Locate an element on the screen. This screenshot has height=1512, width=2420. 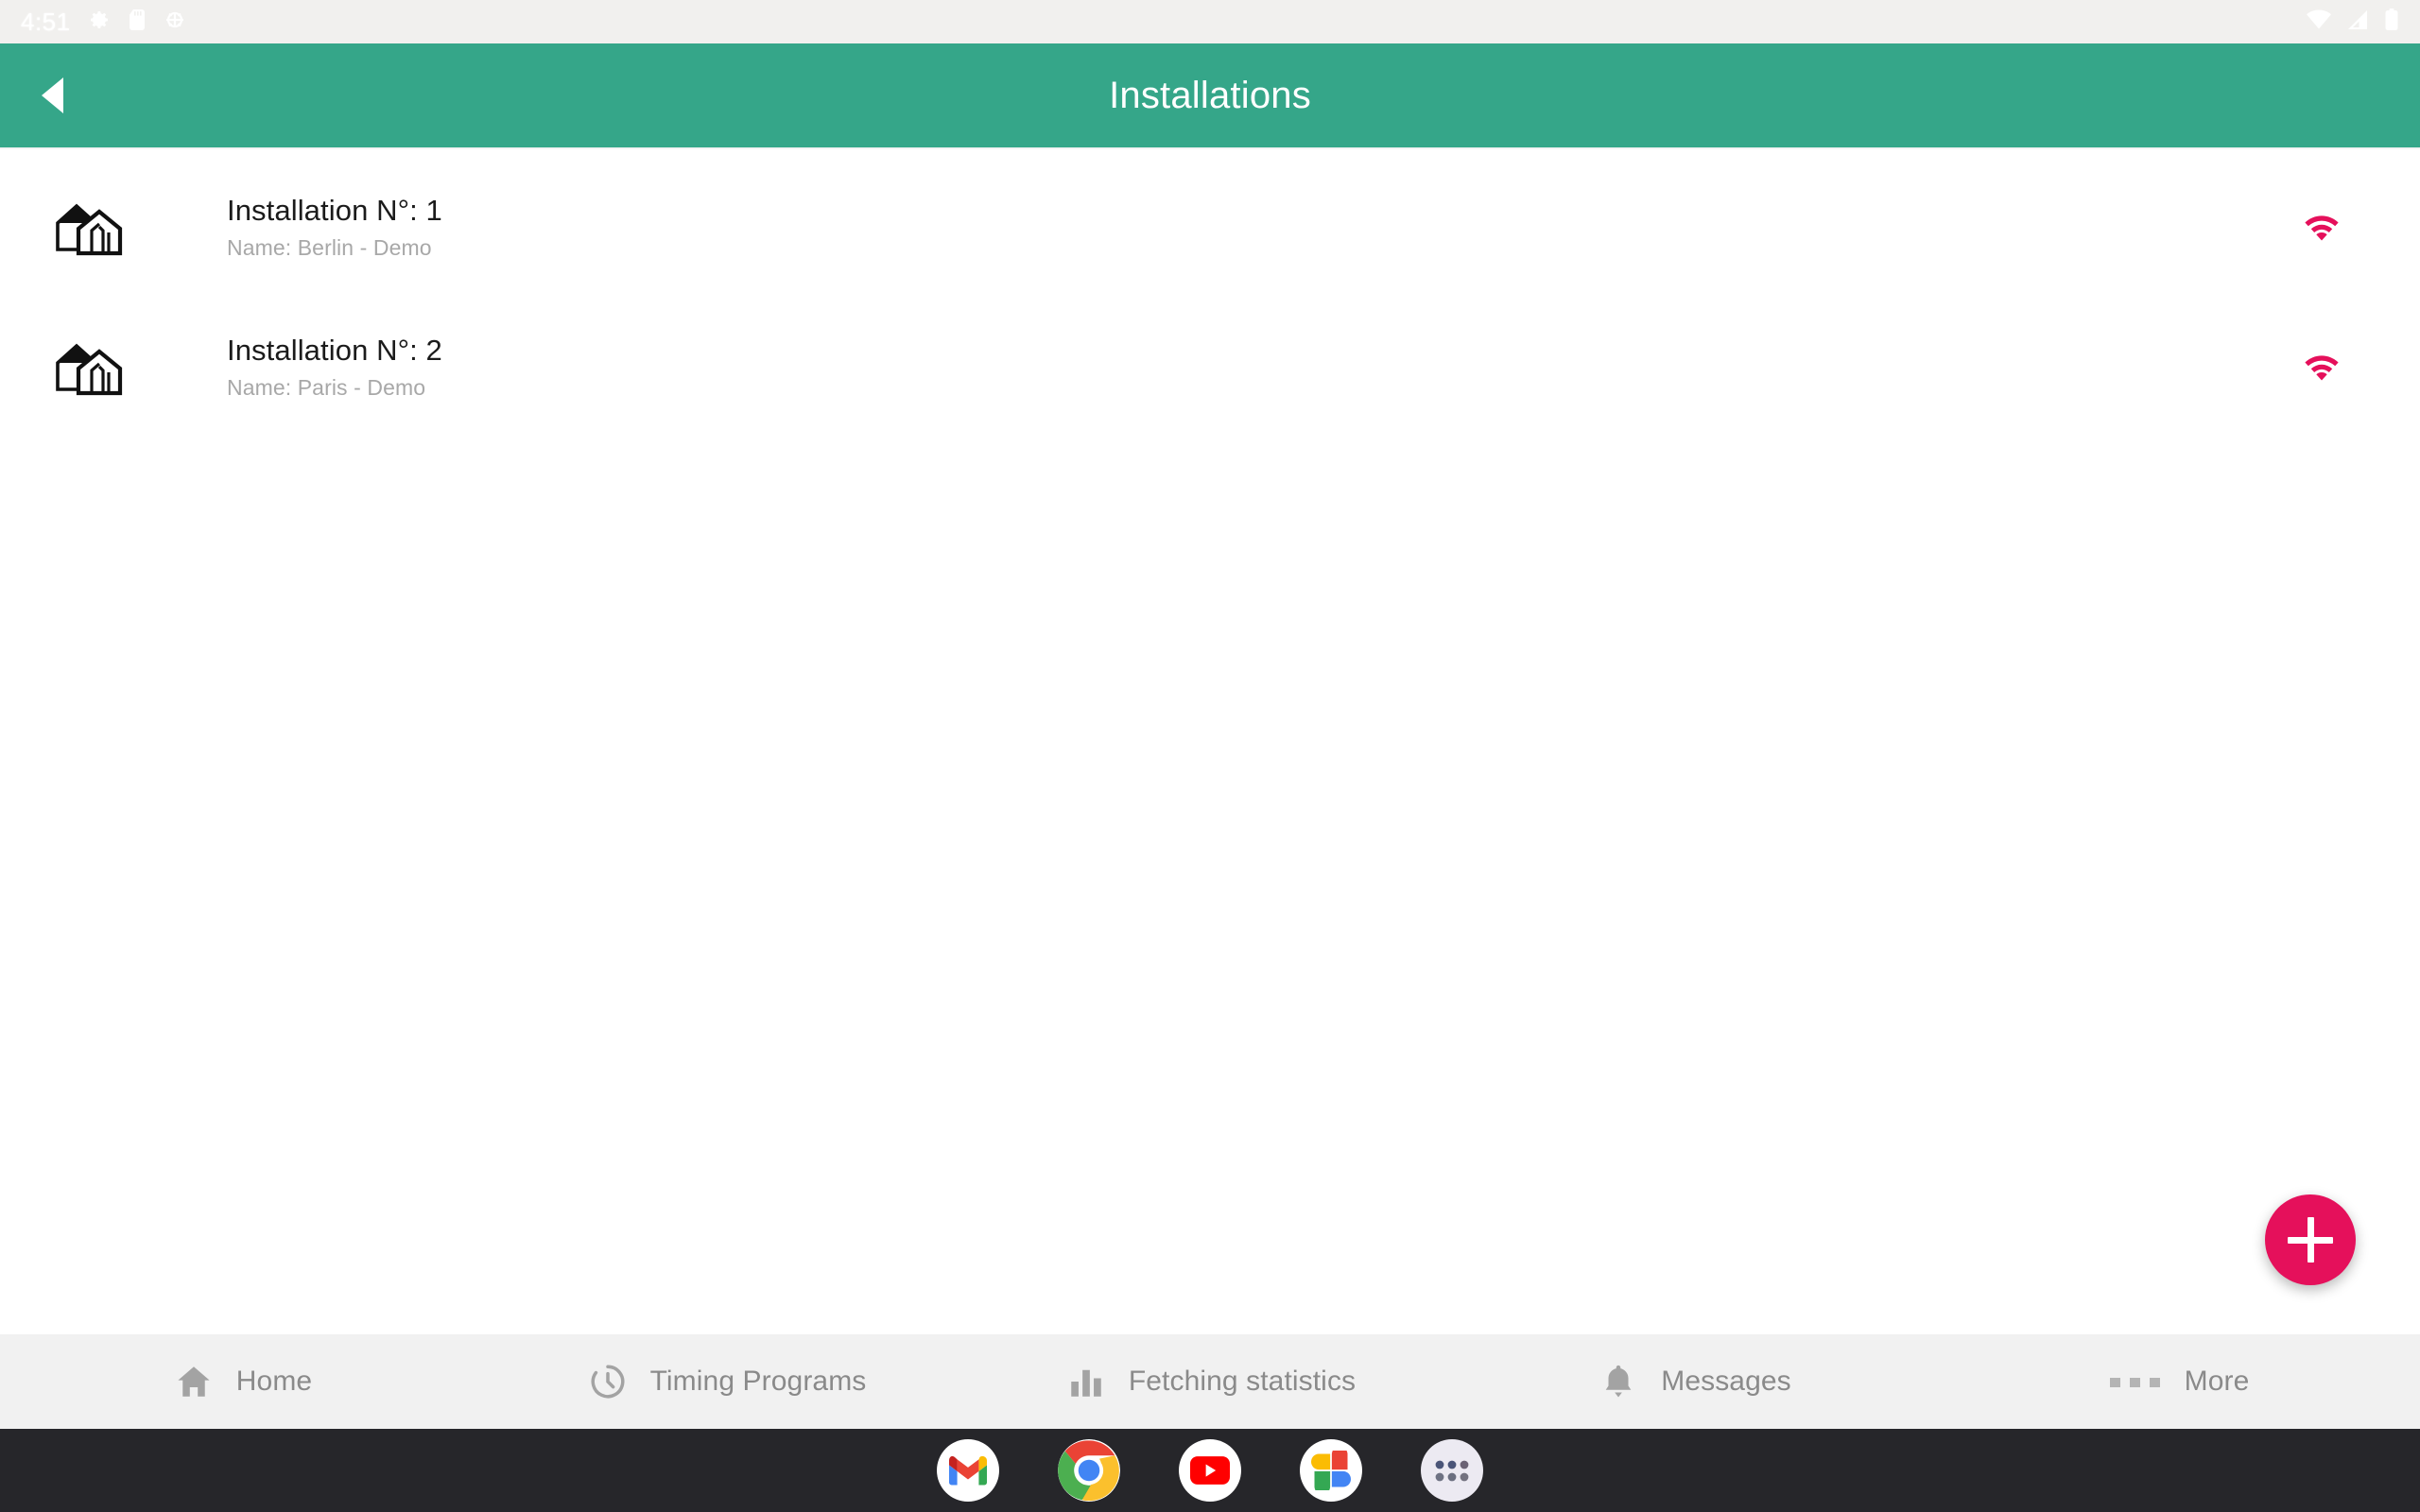
plus-icon-vertical is located at coordinates (2310, 1240).